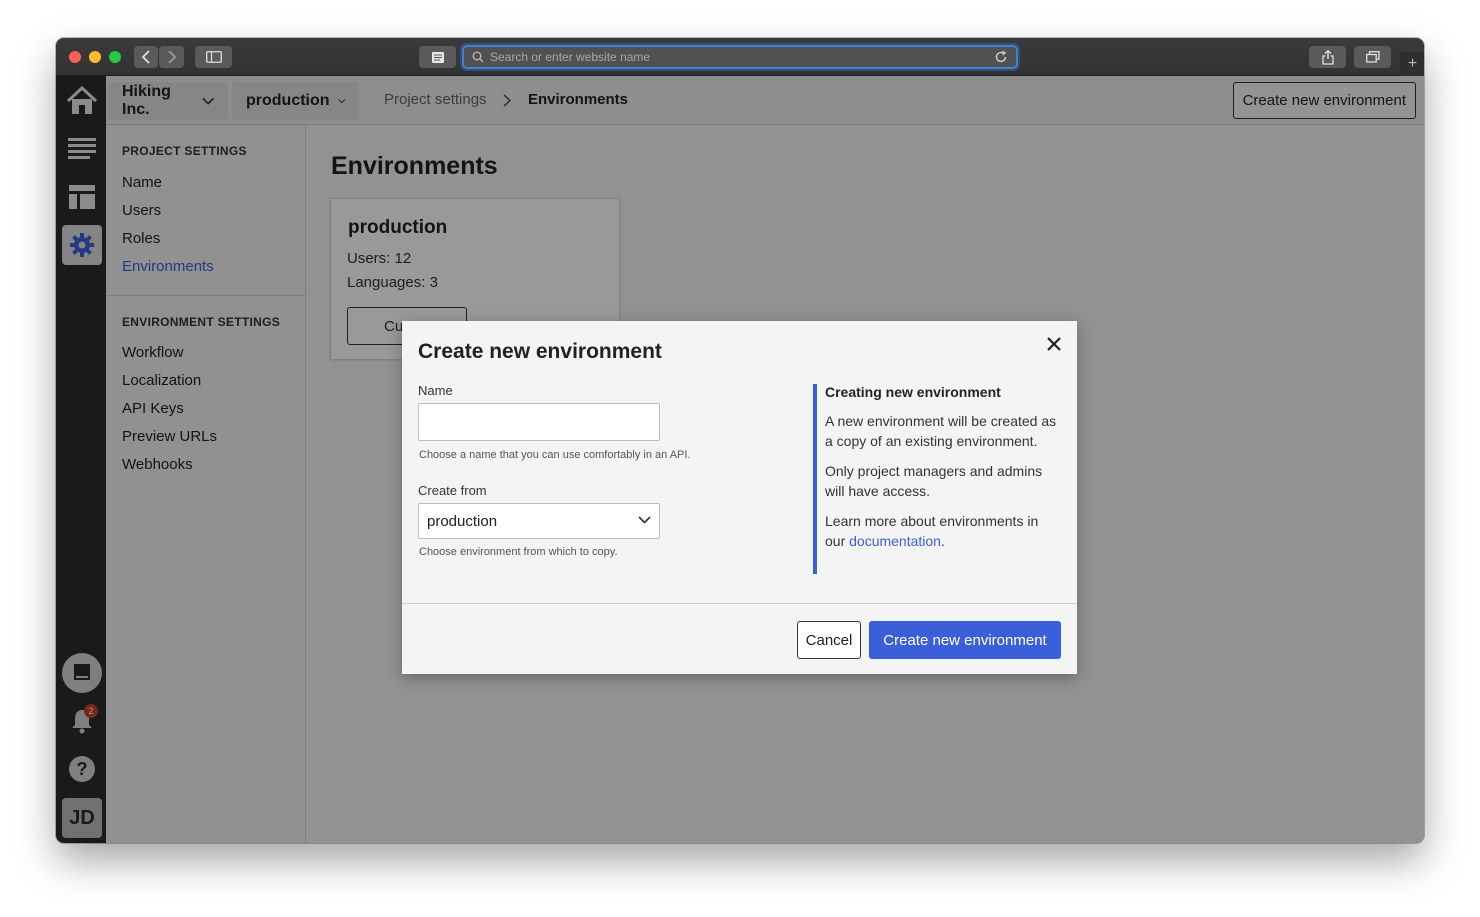 This screenshot has width=1480, height=917. I want to click on tabs-icon, so click(1372, 57).